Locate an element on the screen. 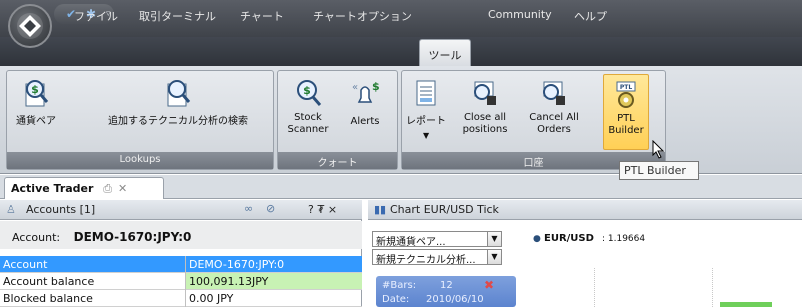  menu-bar is located at coordinates (401, 51).